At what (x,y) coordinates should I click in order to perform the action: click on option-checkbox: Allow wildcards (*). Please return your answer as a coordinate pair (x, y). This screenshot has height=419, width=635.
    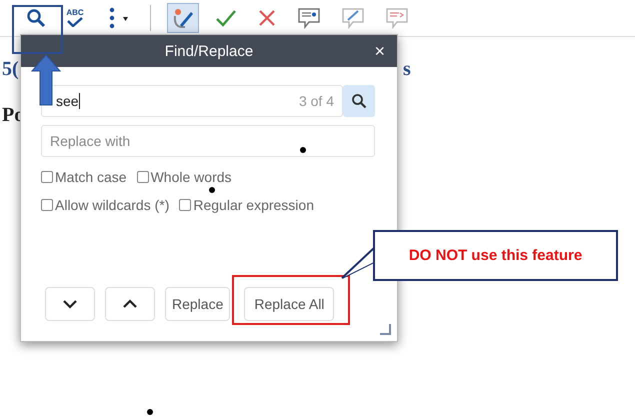
    Looking at the image, I should click on (105, 205).